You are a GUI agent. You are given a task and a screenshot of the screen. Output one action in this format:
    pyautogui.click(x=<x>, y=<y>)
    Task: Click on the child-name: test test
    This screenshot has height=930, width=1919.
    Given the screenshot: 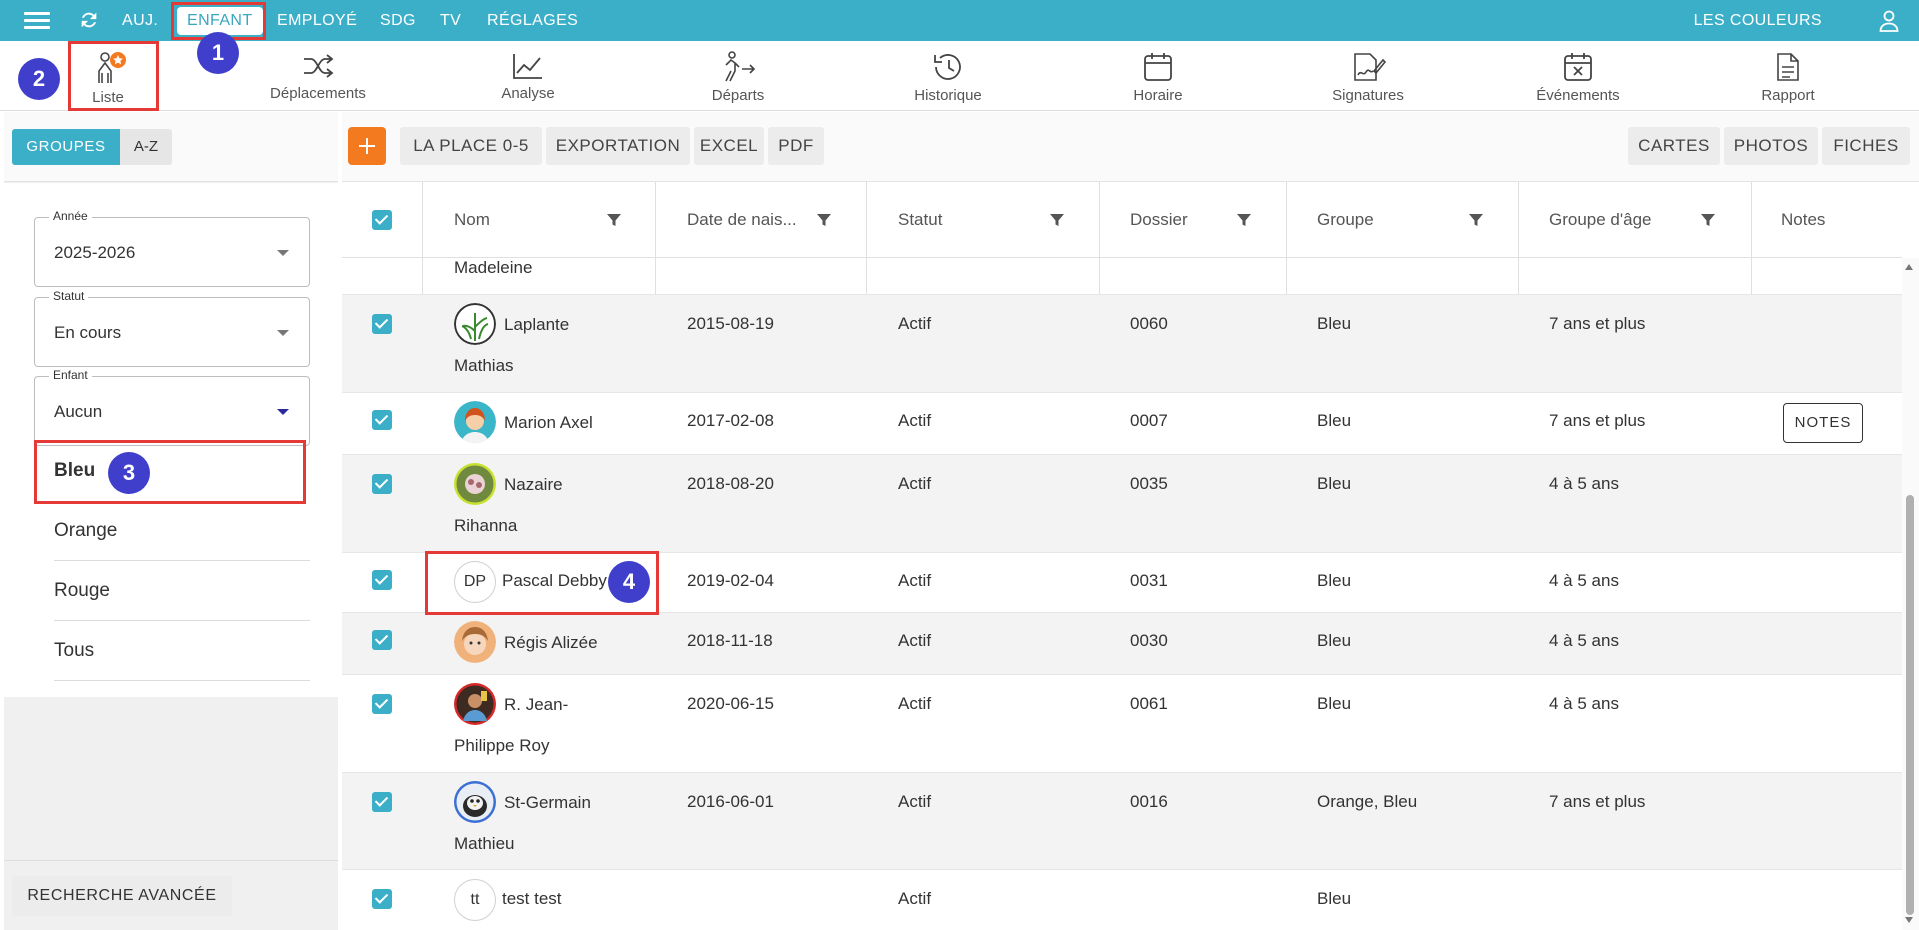 What is the action you would take?
    pyautogui.click(x=532, y=899)
    